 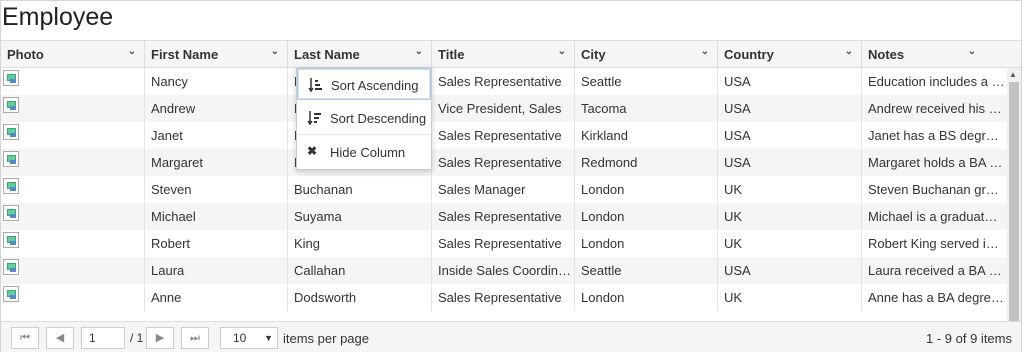 I want to click on page-number-input: 1, so click(x=103, y=338).